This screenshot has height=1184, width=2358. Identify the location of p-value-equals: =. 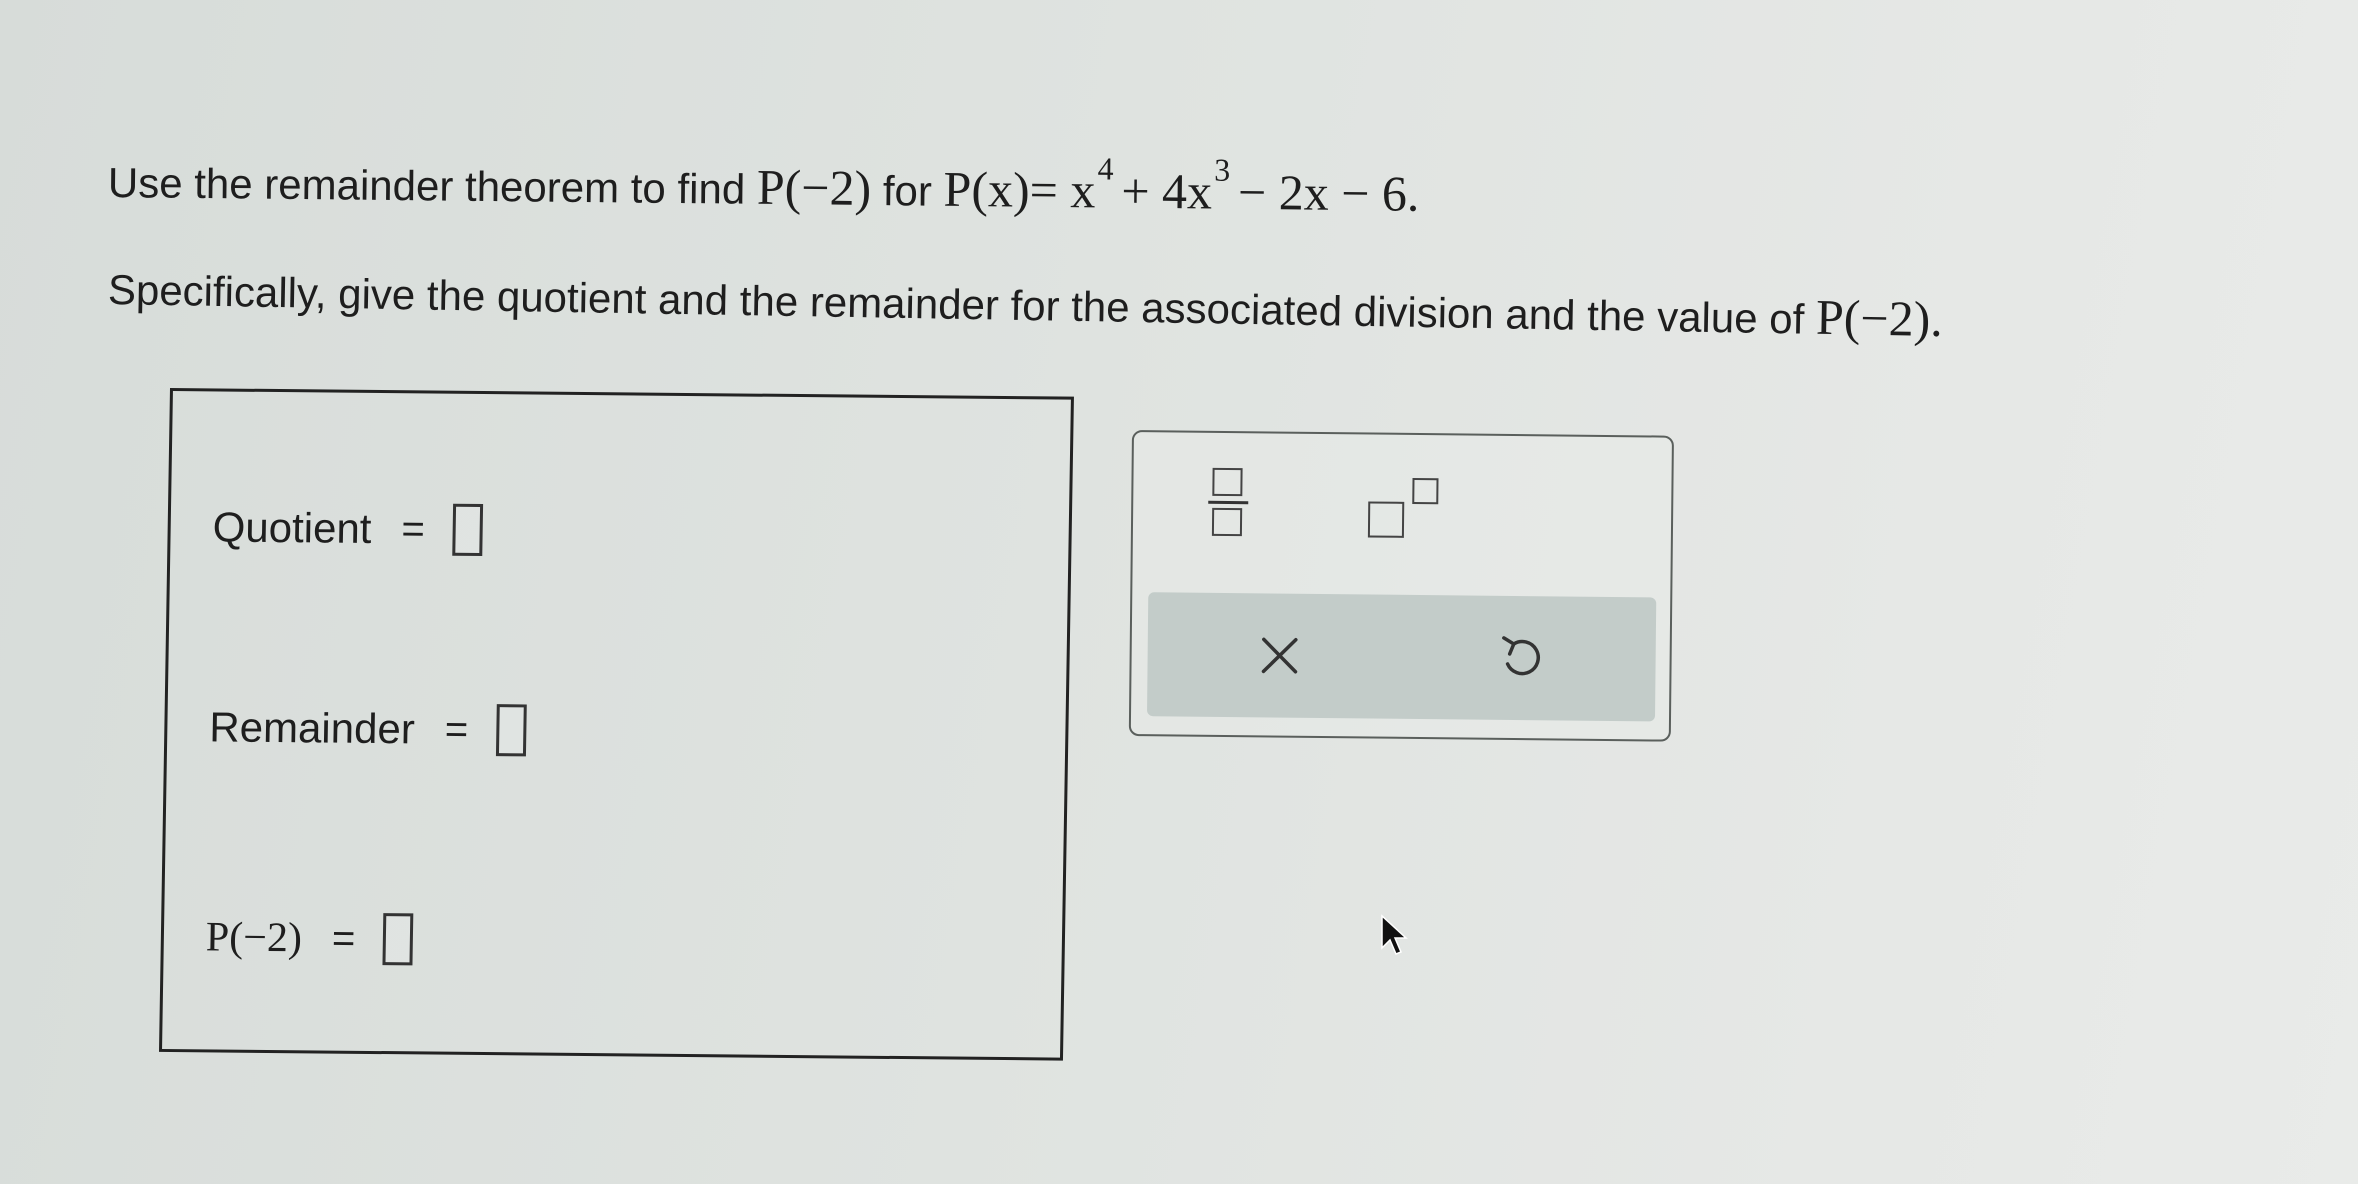
(343, 938).